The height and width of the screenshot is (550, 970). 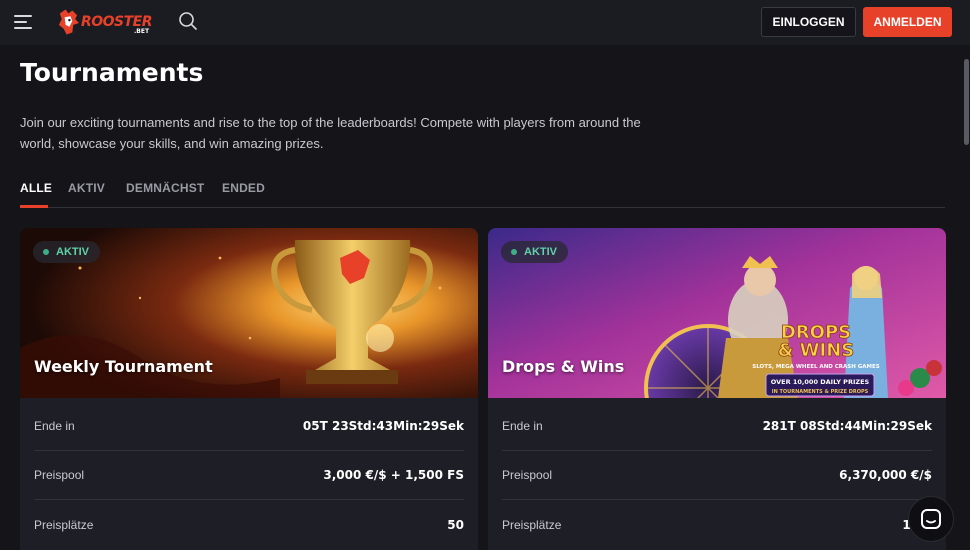 I want to click on login-button: EINLOGGEN, so click(x=808, y=22).